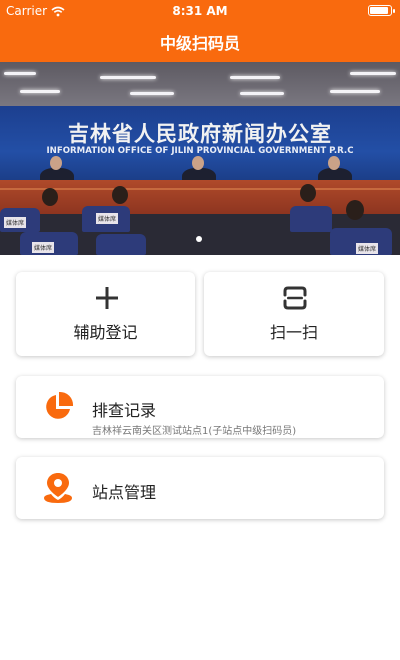 The image size is (400, 660). Describe the element at coordinates (199, 43) in the screenshot. I see `page-title: 中级扫码员` at that location.